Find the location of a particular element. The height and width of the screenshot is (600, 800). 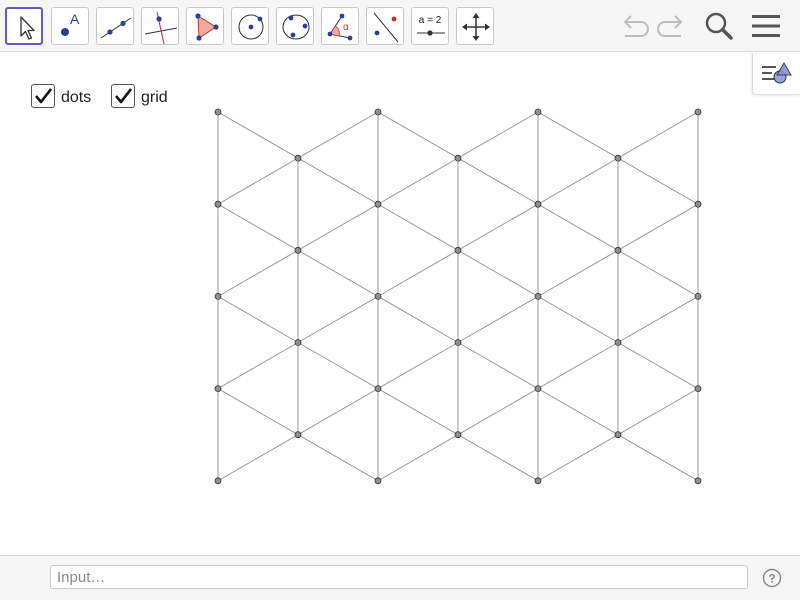

toolbar: A α a = 2 is located at coordinates (400, 26).